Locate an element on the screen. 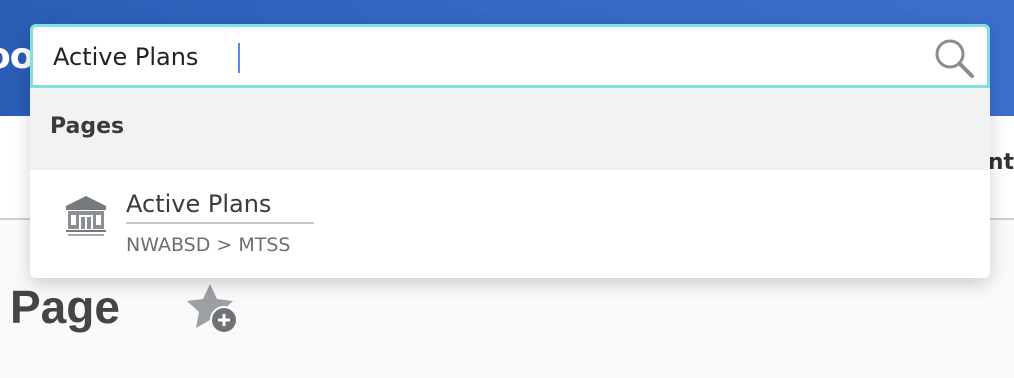 This screenshot has height=378, width=1014. building-icon is located at coordinates (86, 216).